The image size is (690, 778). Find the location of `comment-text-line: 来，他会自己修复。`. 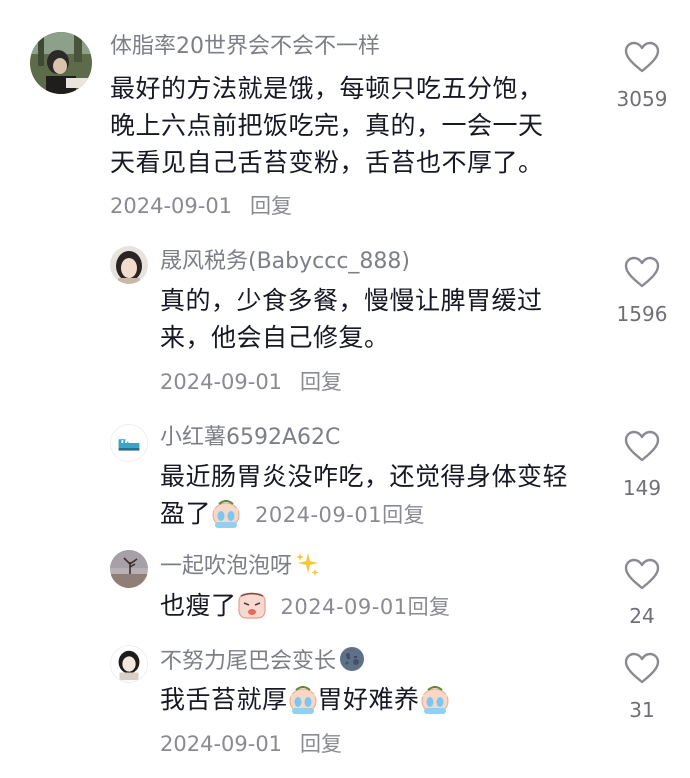

comment-text-line: 来，他会自己修复。 is located at coordinates (275, 337).